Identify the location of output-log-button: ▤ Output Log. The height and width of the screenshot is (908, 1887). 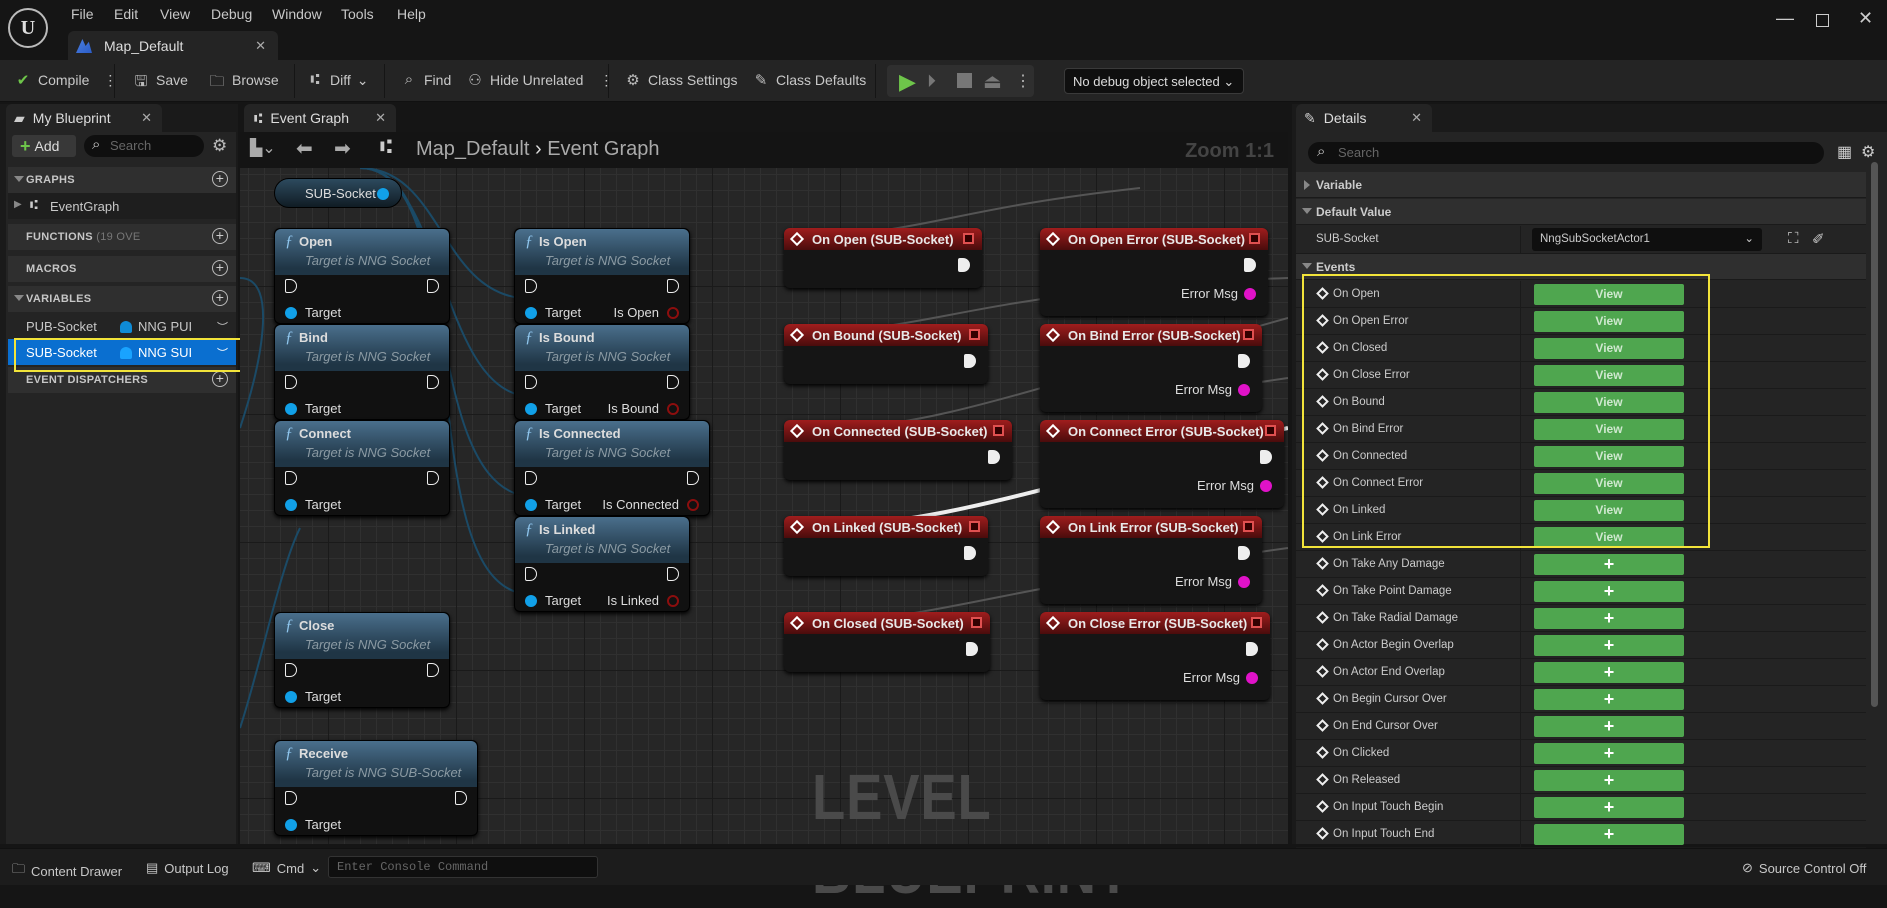
(187, 868).